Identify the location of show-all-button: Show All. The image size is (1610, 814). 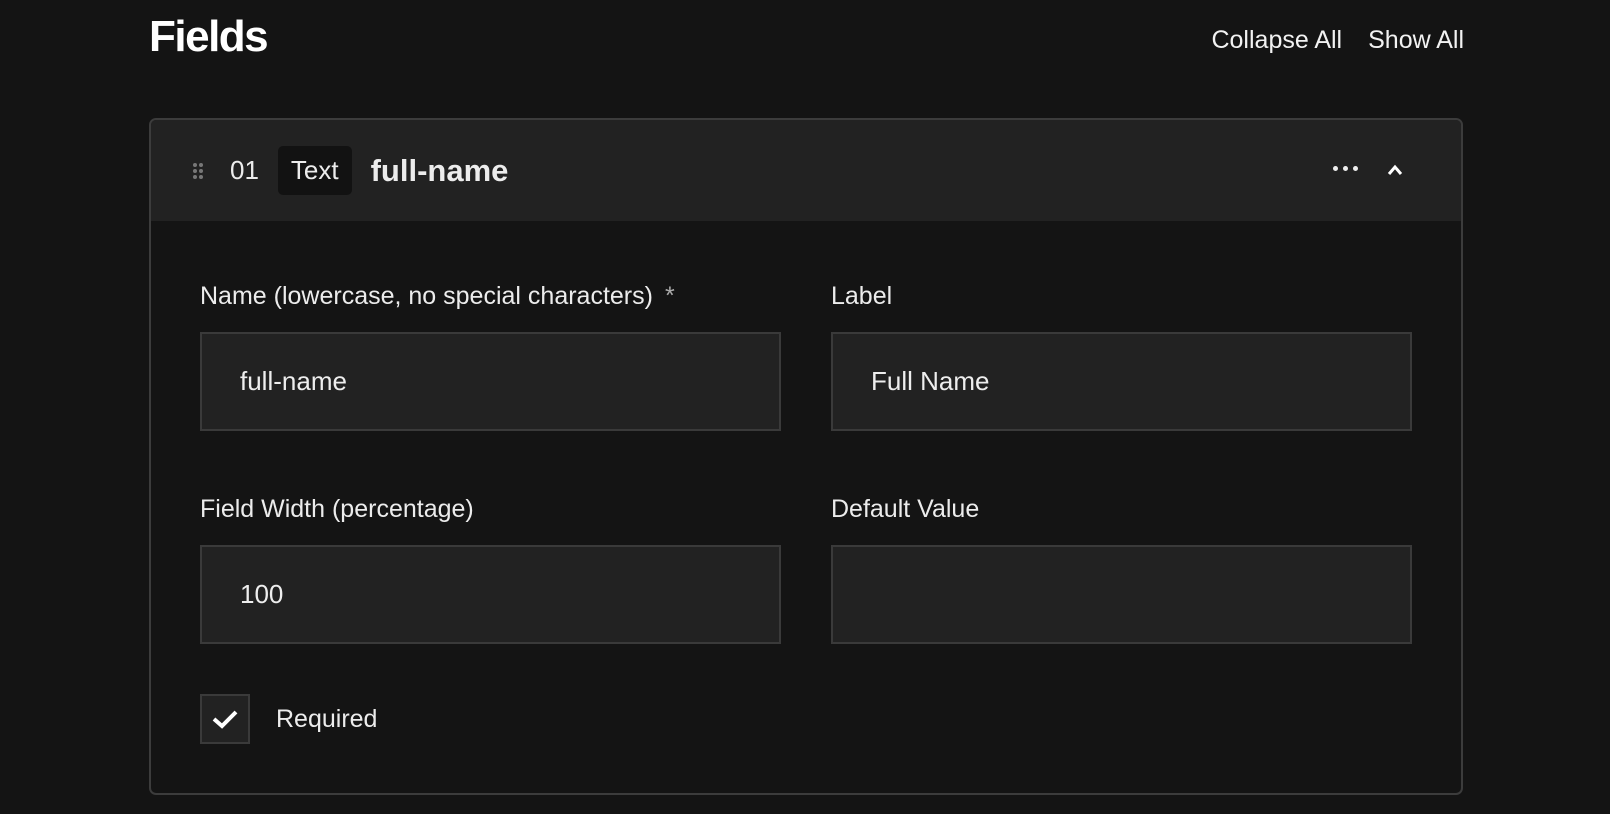
(1416, 40).